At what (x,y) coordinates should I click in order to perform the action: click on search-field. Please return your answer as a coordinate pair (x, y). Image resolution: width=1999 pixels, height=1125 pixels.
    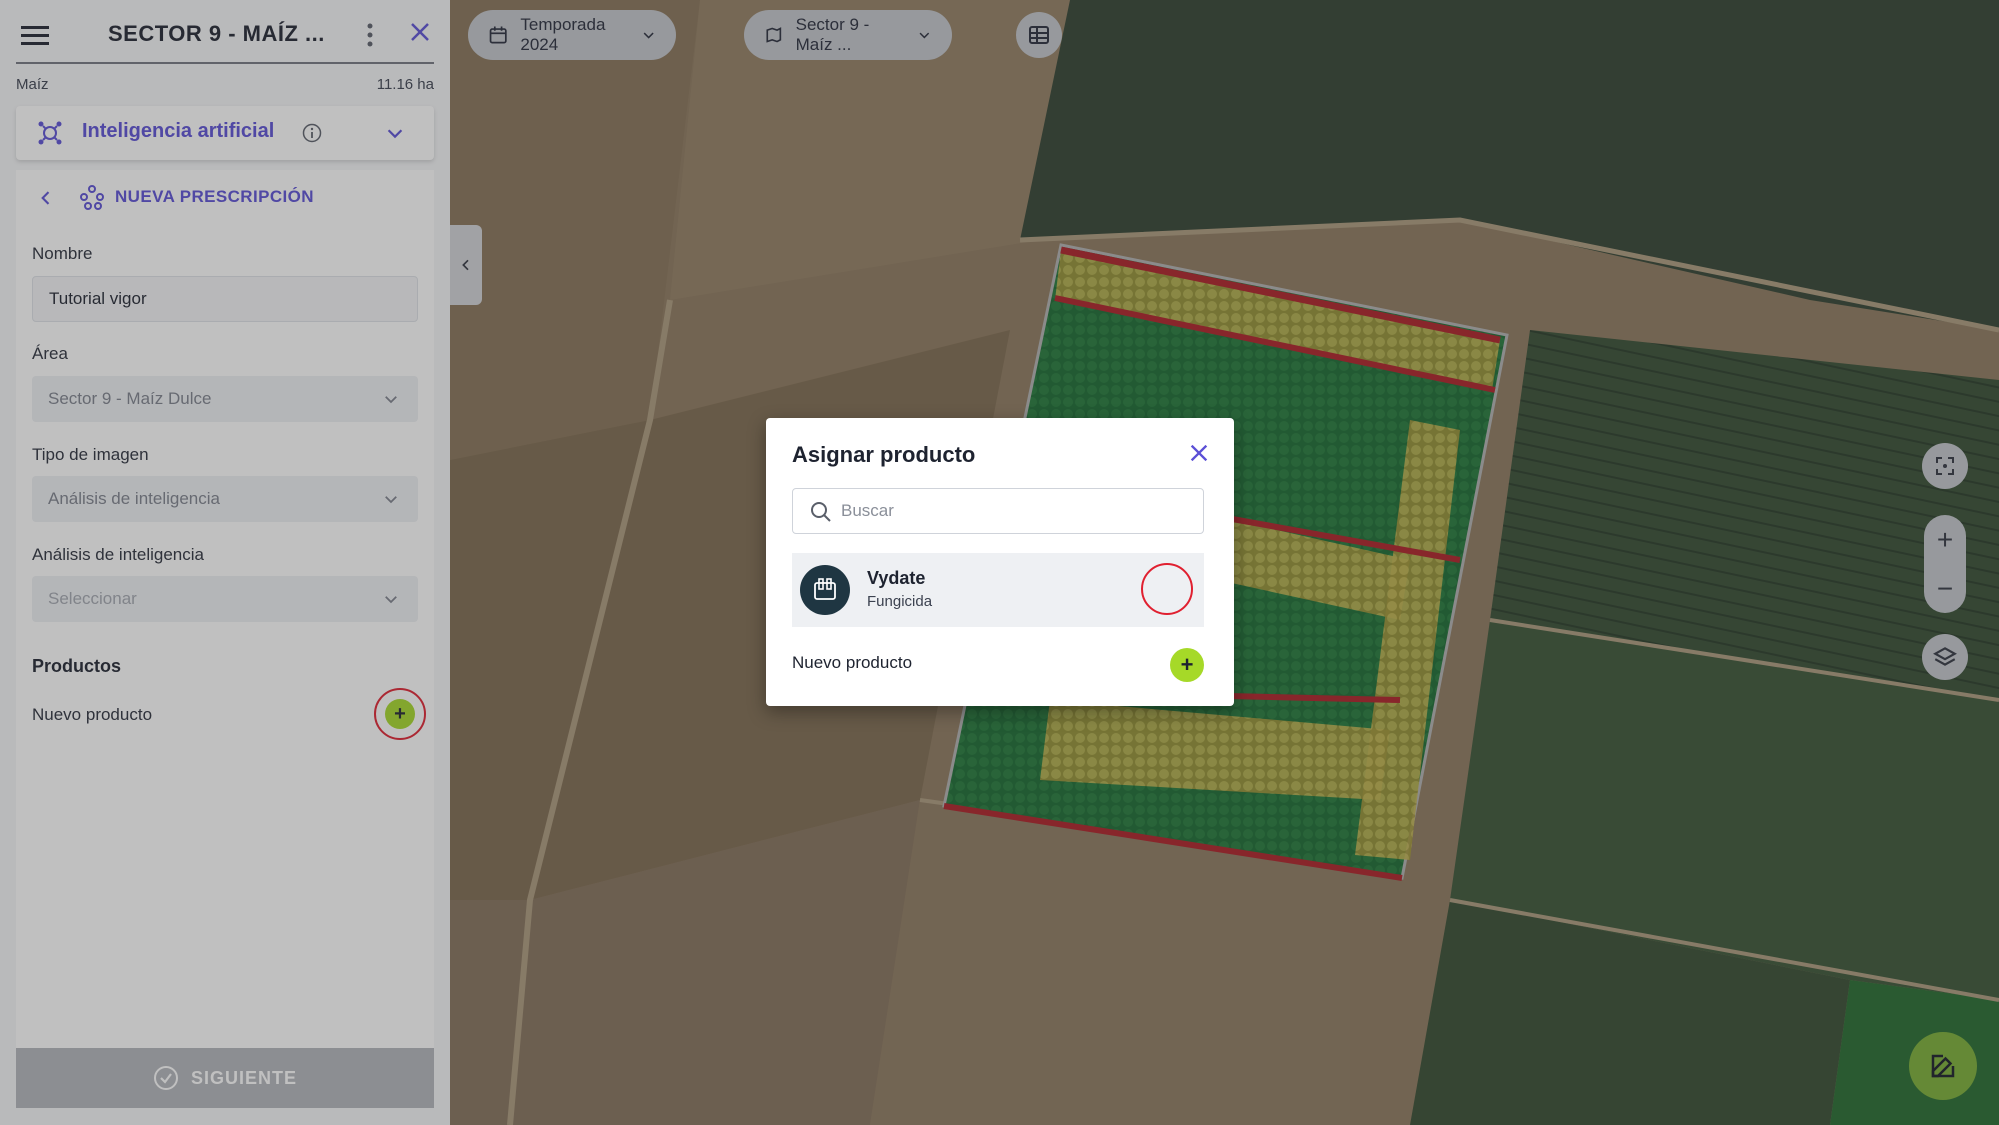
    Looking at the image, I should click on (998, 511).